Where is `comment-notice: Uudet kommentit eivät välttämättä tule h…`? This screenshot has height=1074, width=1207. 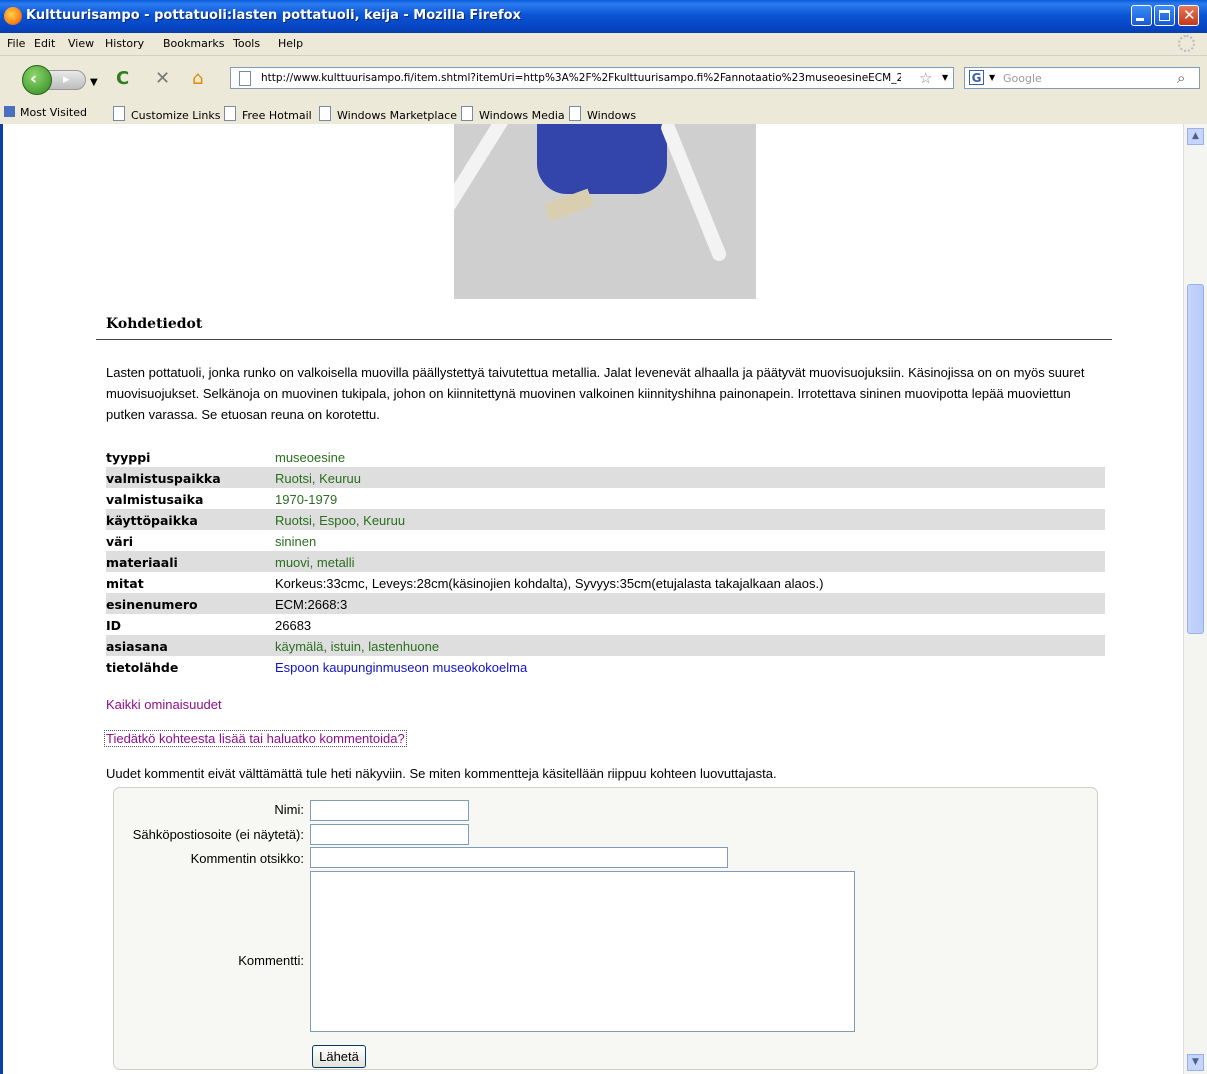
comment-notice: Uudet kommentit eivät välttämättä tule h… is located at coordinates (441, 773).